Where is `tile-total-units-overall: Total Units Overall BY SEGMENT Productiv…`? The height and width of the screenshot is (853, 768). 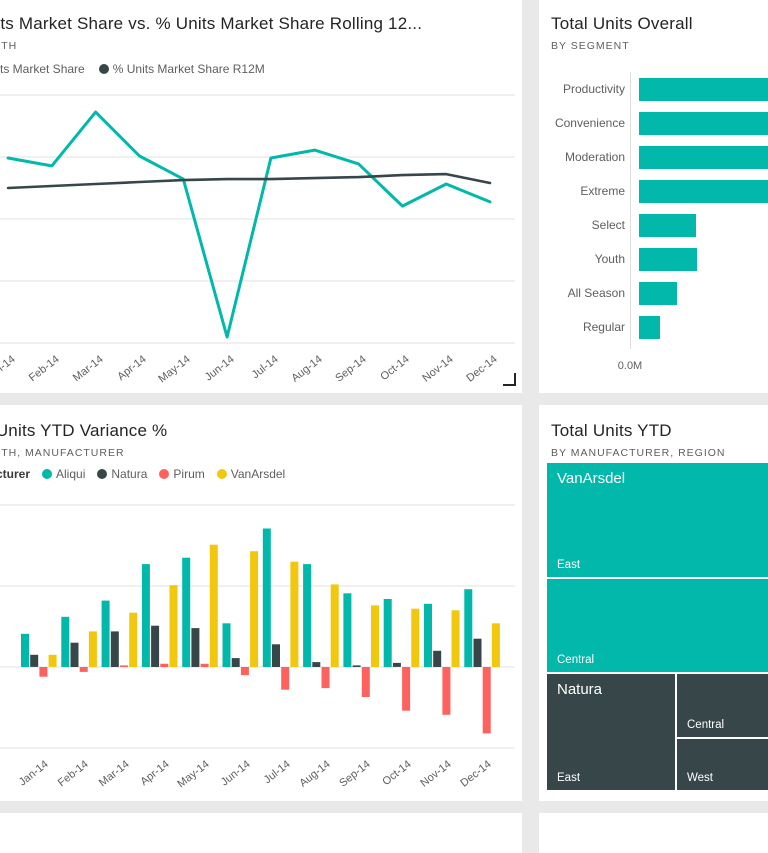
tile-total-units-overall: Total Units Overall BY SEGMENT Productiv… is located at coordinates (653, 196).